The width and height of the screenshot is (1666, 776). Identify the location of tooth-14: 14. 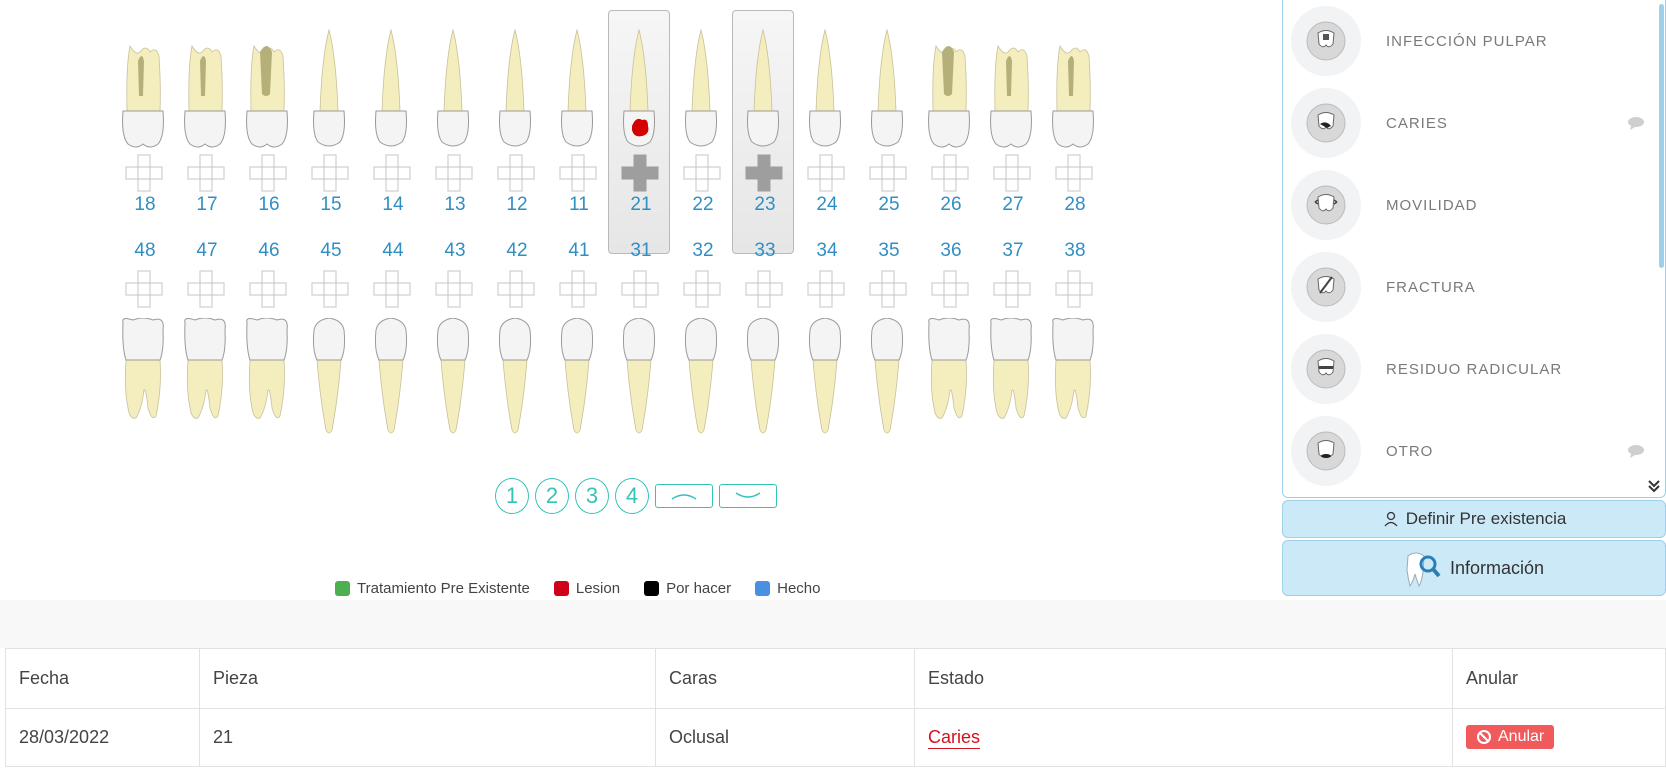
(393, 133).